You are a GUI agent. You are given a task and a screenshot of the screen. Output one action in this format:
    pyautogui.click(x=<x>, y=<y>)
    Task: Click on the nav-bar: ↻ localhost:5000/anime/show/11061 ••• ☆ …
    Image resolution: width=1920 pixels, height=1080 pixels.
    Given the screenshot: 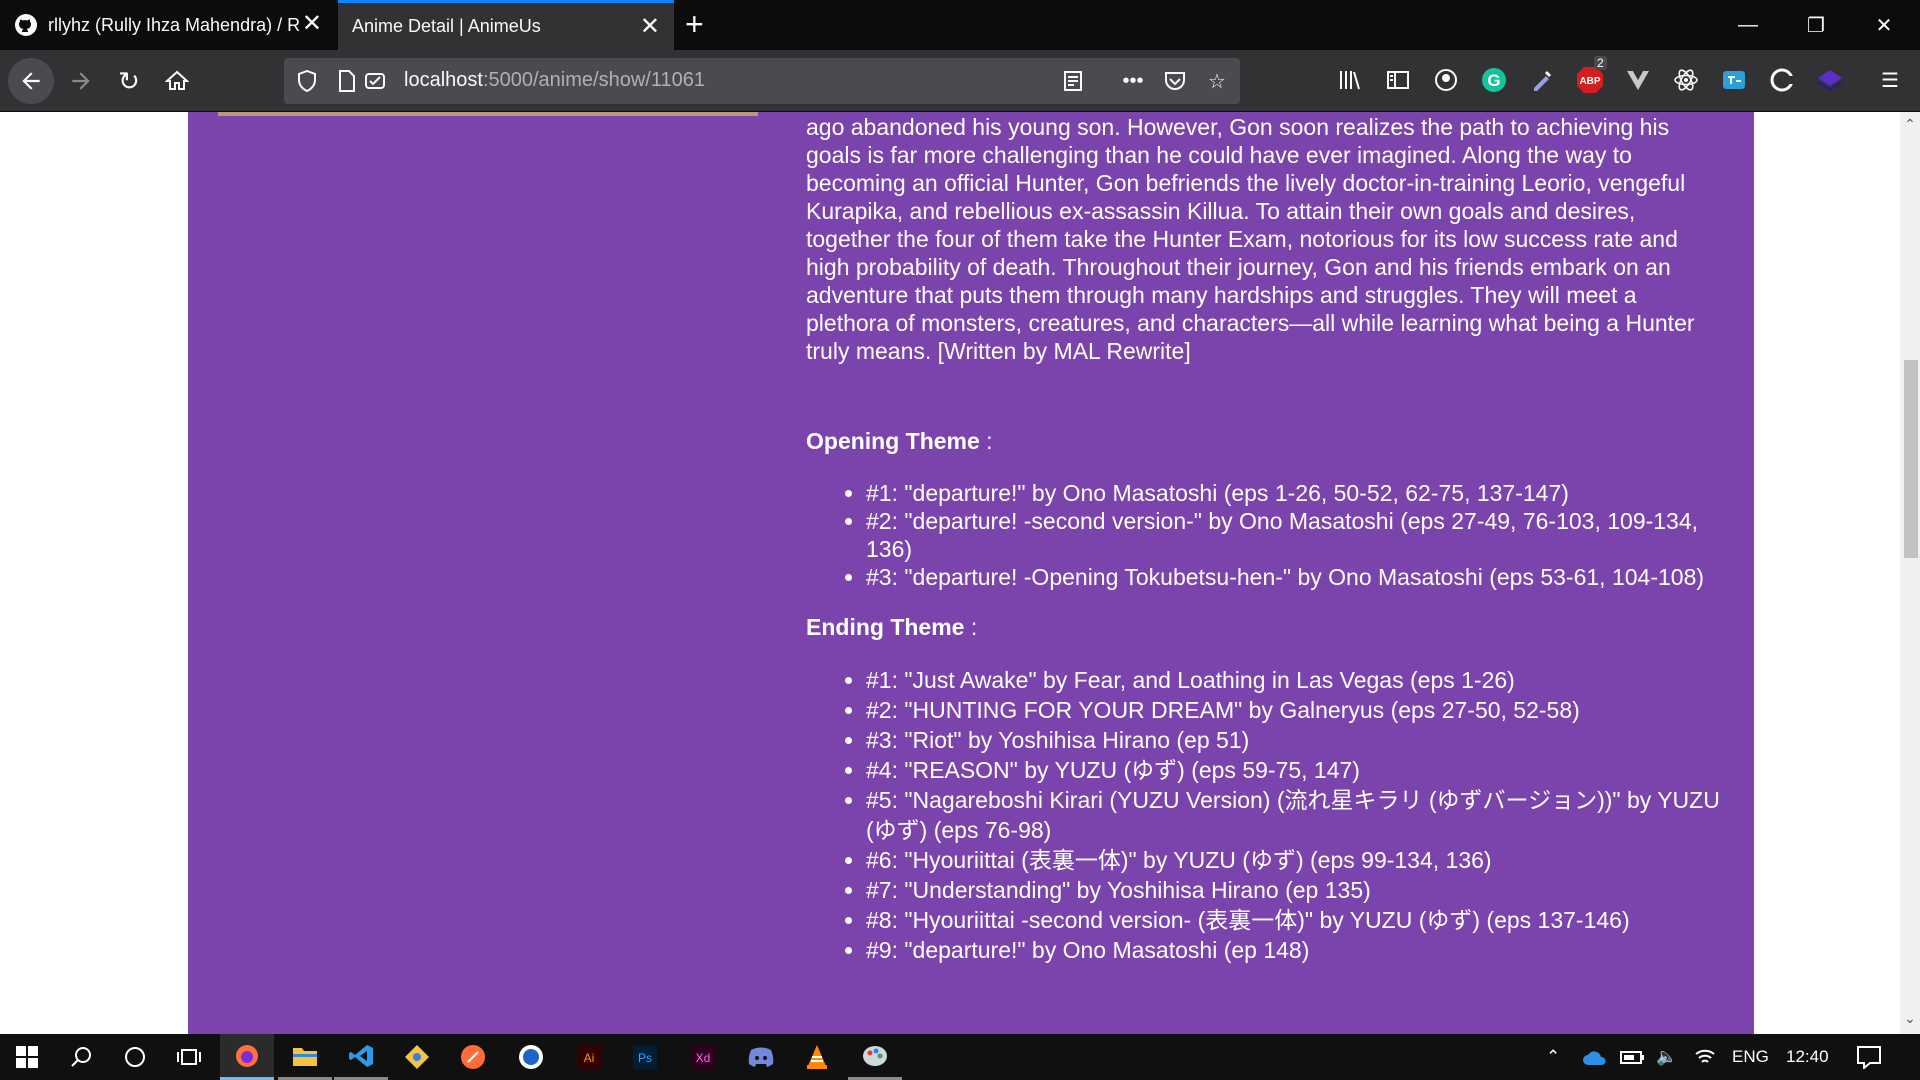 What is the action you would take?
    pyautogui.click(x=960, y=81)
    